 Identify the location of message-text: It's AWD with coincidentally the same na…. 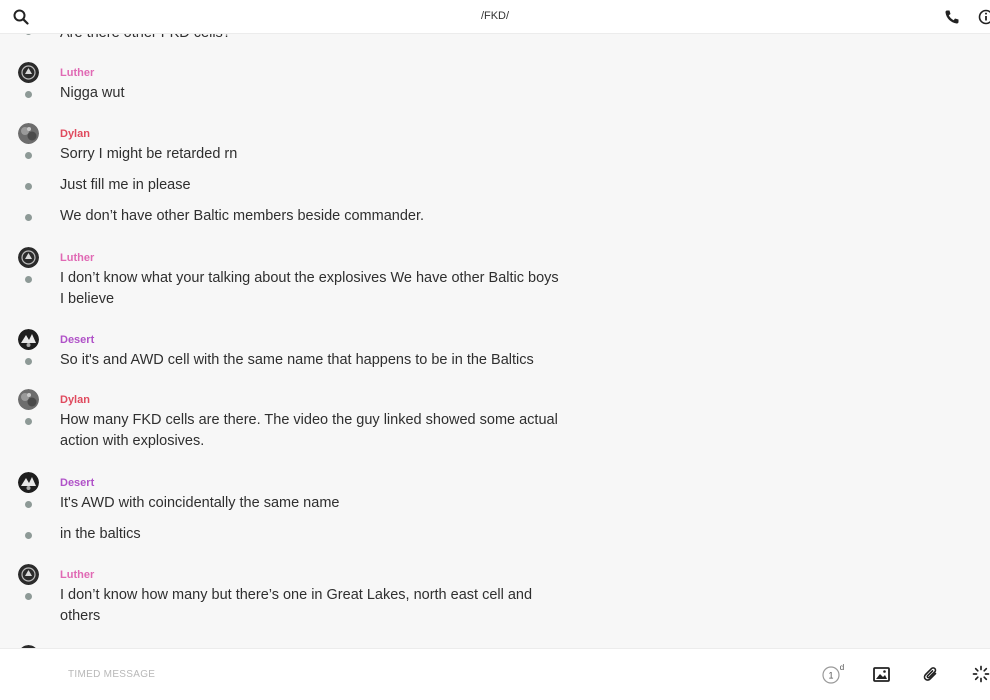
(310, 503).